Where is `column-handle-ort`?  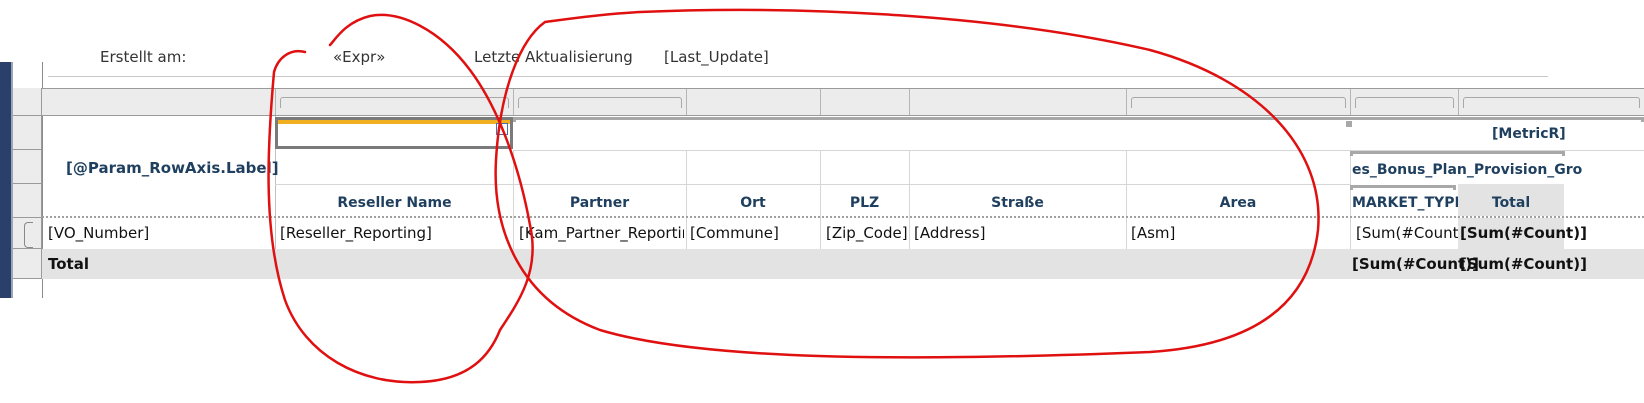 column-handle-ort is located at coordinates (753, 102).